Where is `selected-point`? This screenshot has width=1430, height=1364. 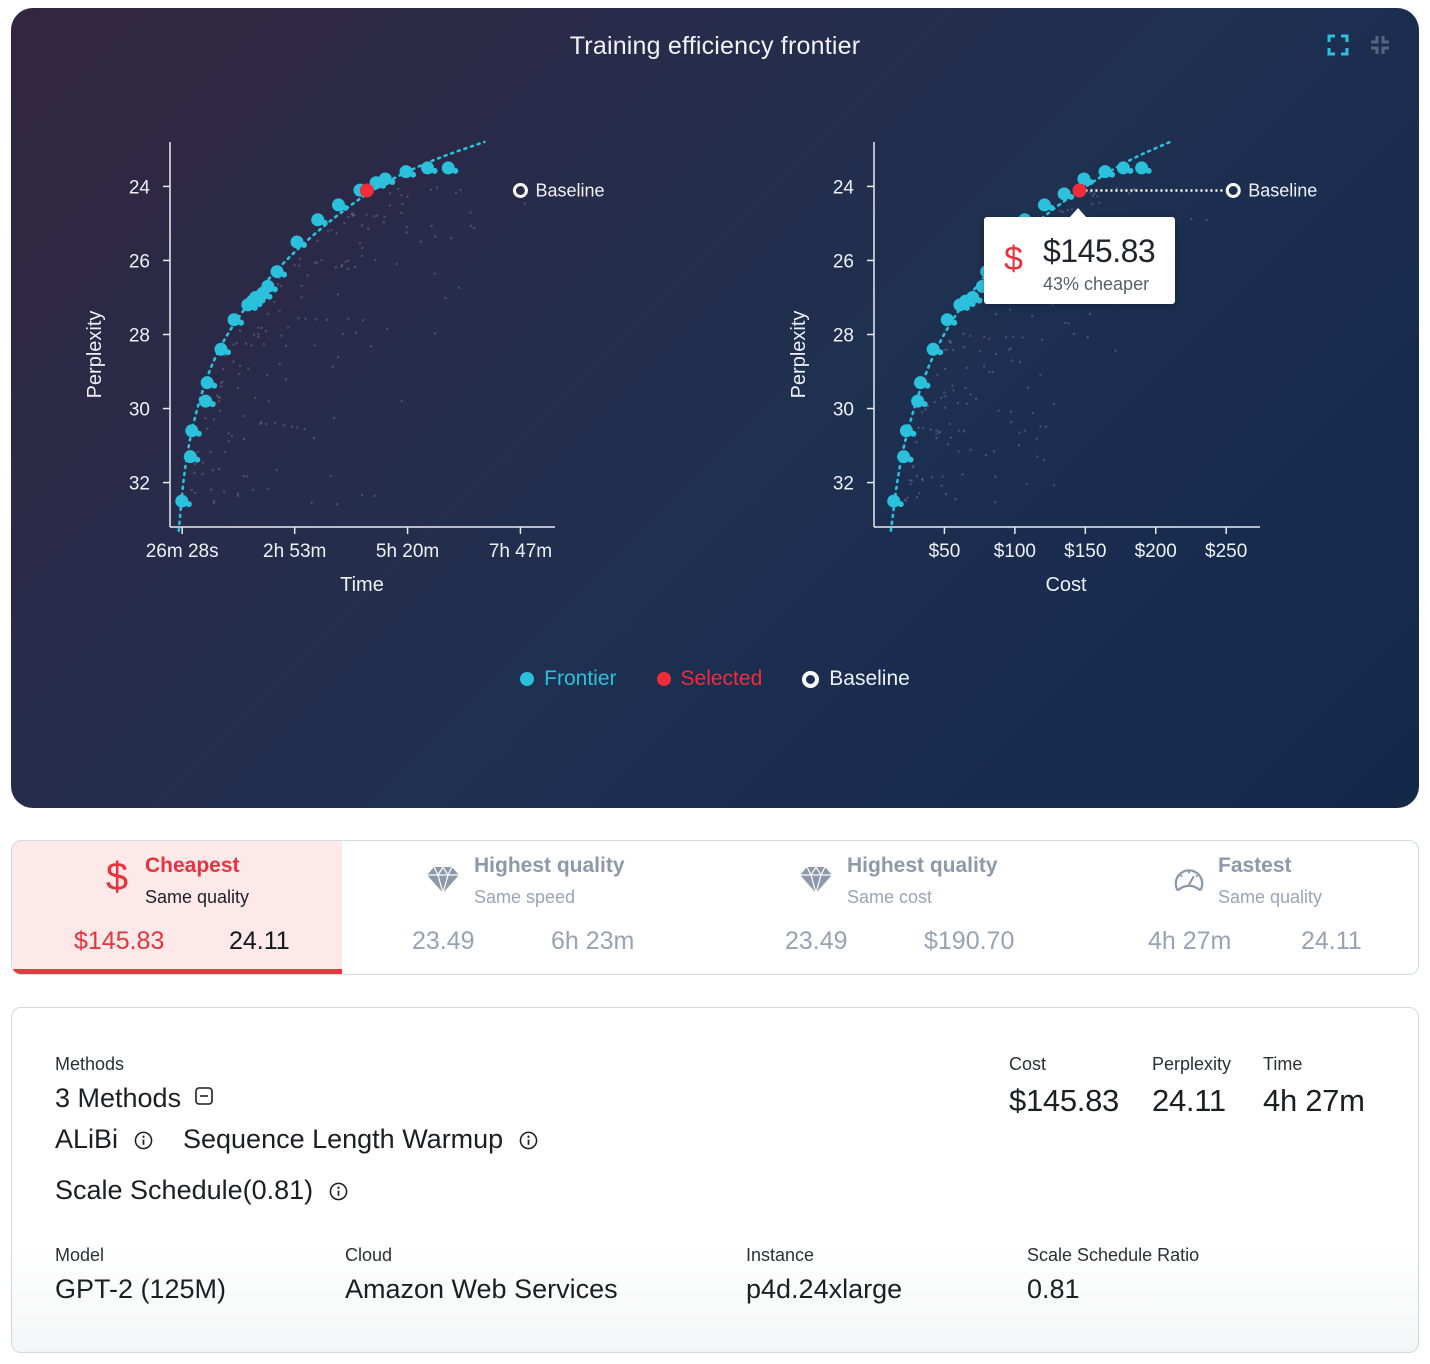 selected-point is located at coordinates (1079, 190).